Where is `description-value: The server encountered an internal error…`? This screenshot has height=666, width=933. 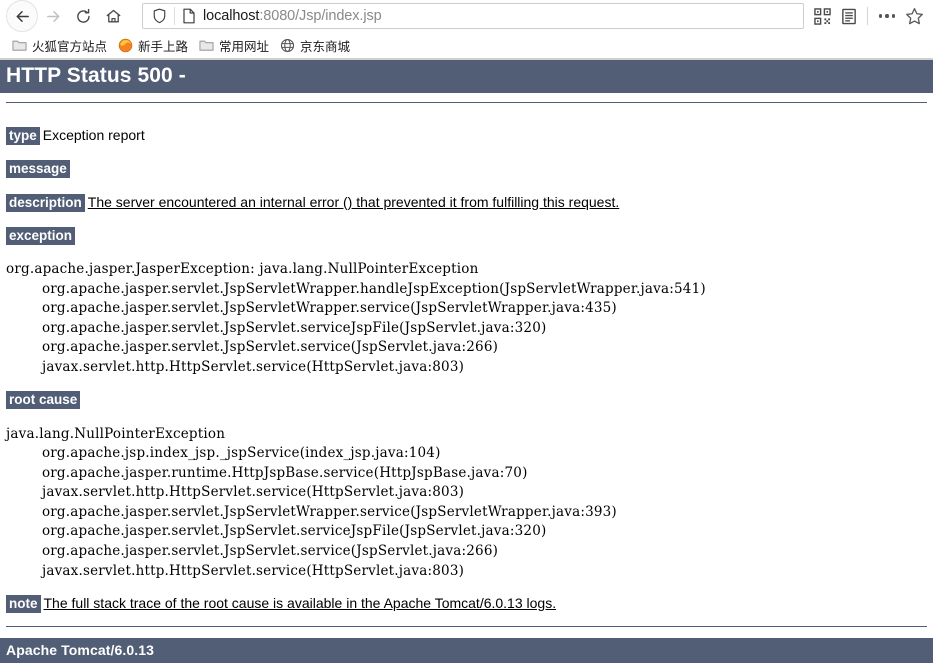
description-value: The server encountered an internal error… is located at coordinates (353, 201).